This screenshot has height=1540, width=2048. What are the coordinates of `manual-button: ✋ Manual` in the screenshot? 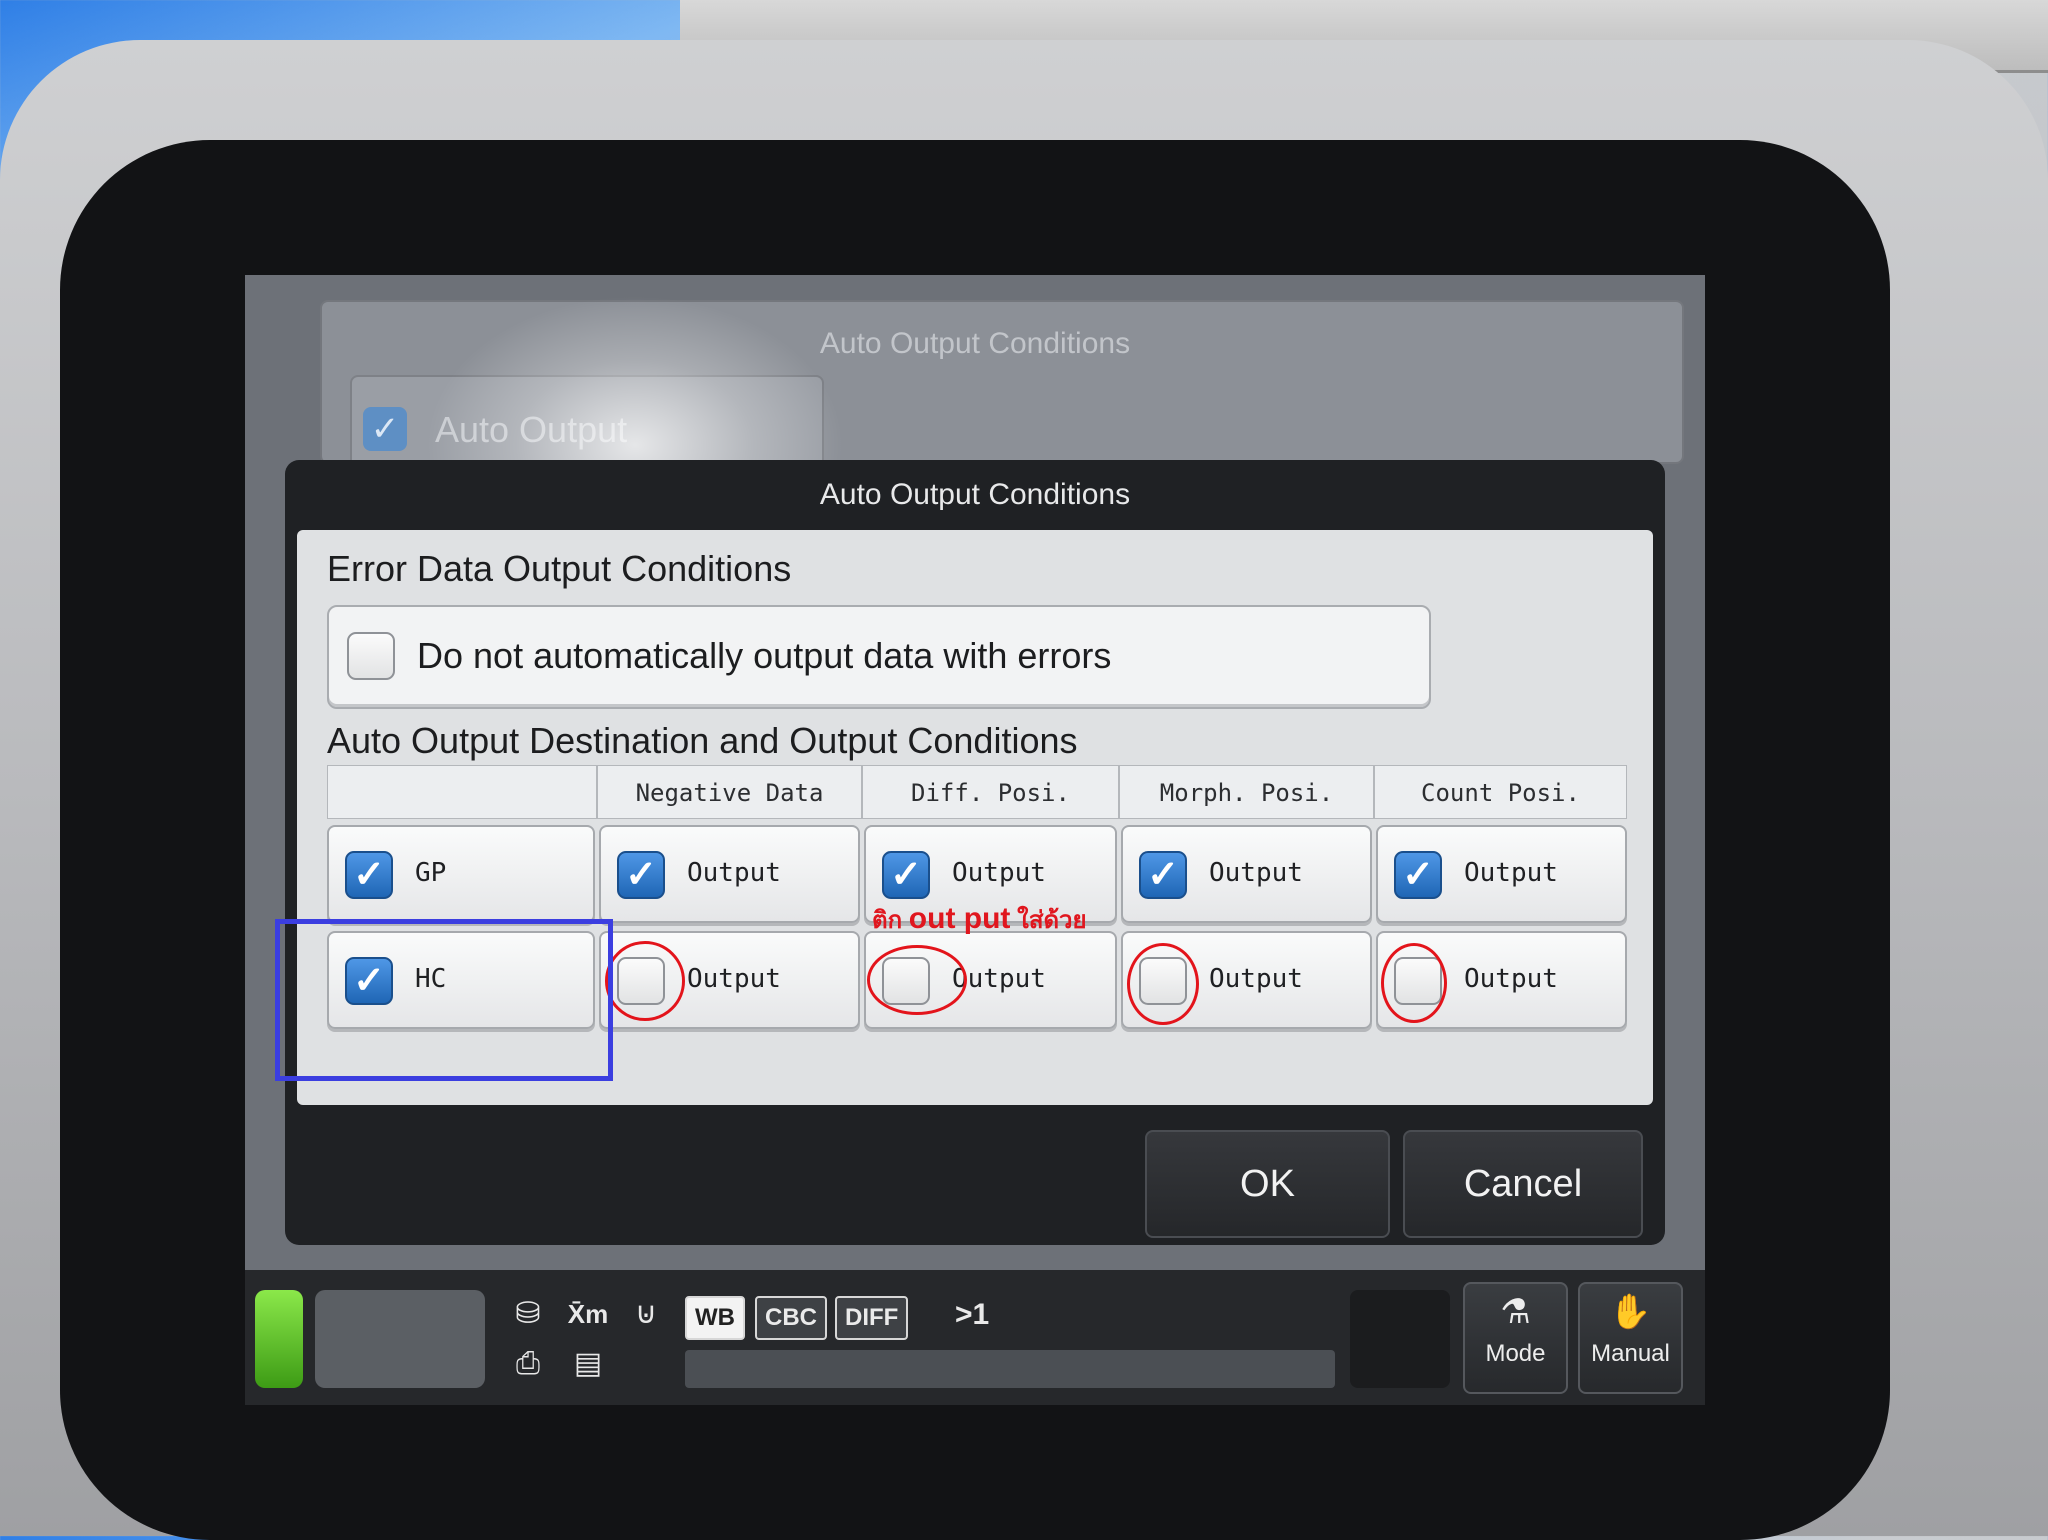 It's located at (1630, 1338).